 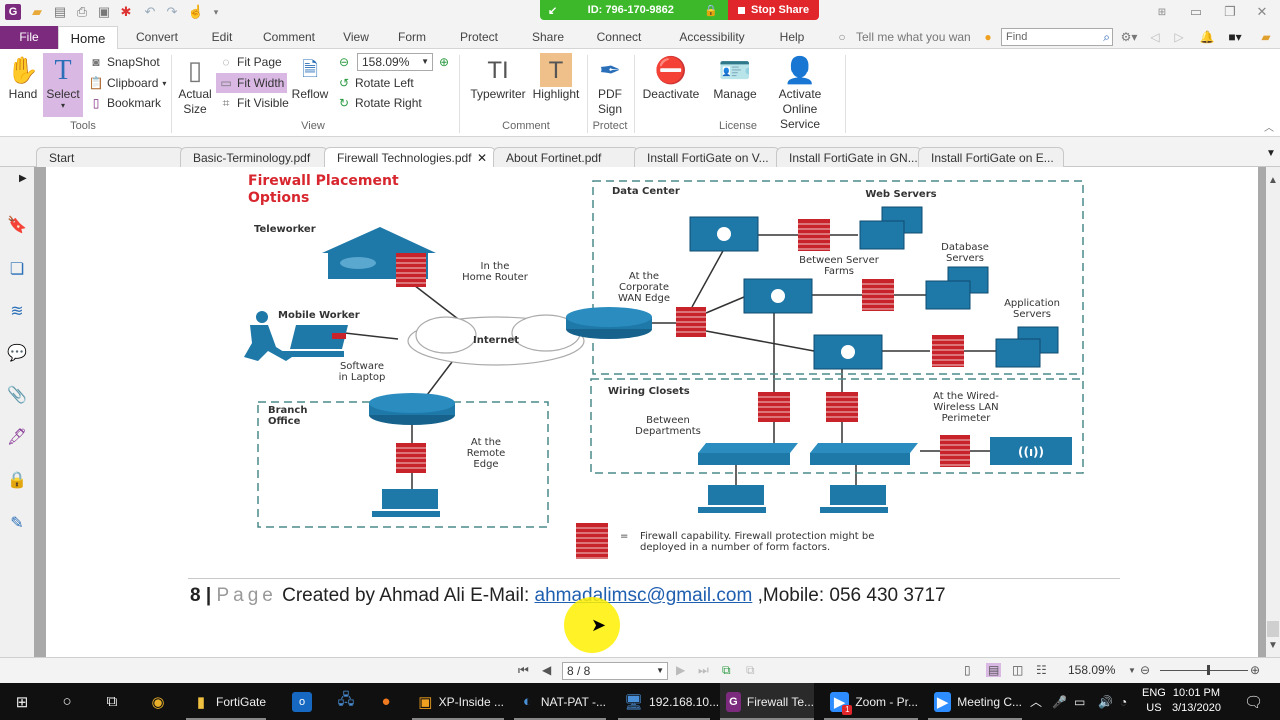 I want to click on user-account-icon: ■▾, so click(x=1235, y=37).